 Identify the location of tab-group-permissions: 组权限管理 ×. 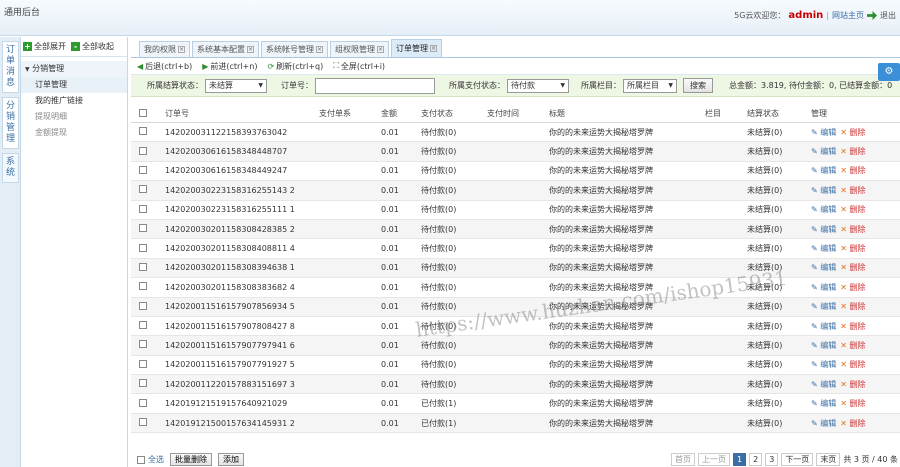
(359, 49).